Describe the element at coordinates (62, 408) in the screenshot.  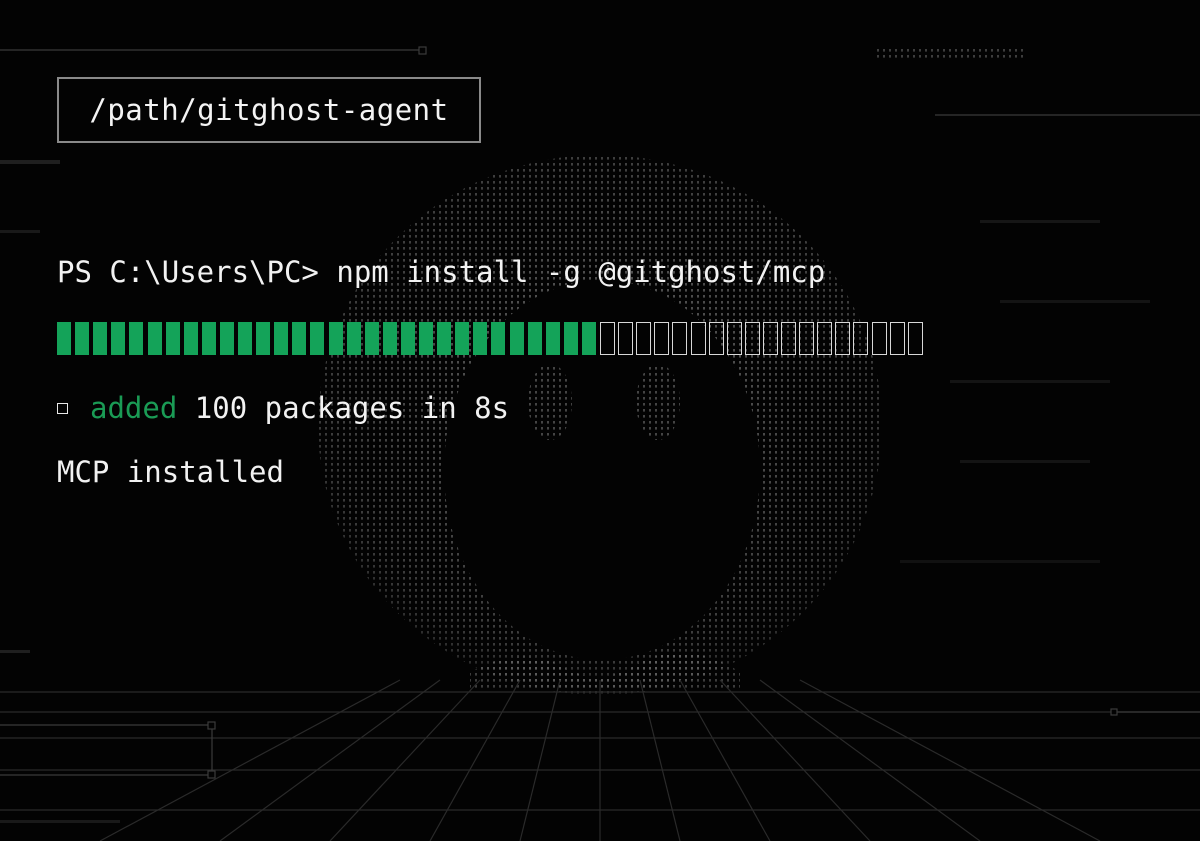
I see `square-outline-icon` at that location.